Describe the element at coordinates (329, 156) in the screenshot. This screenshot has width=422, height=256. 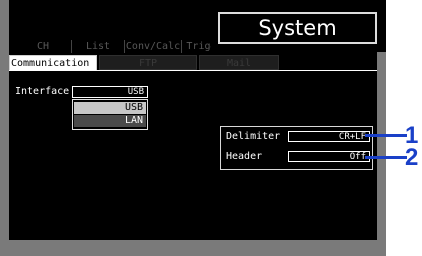
I see `header-field: Off` at that location.